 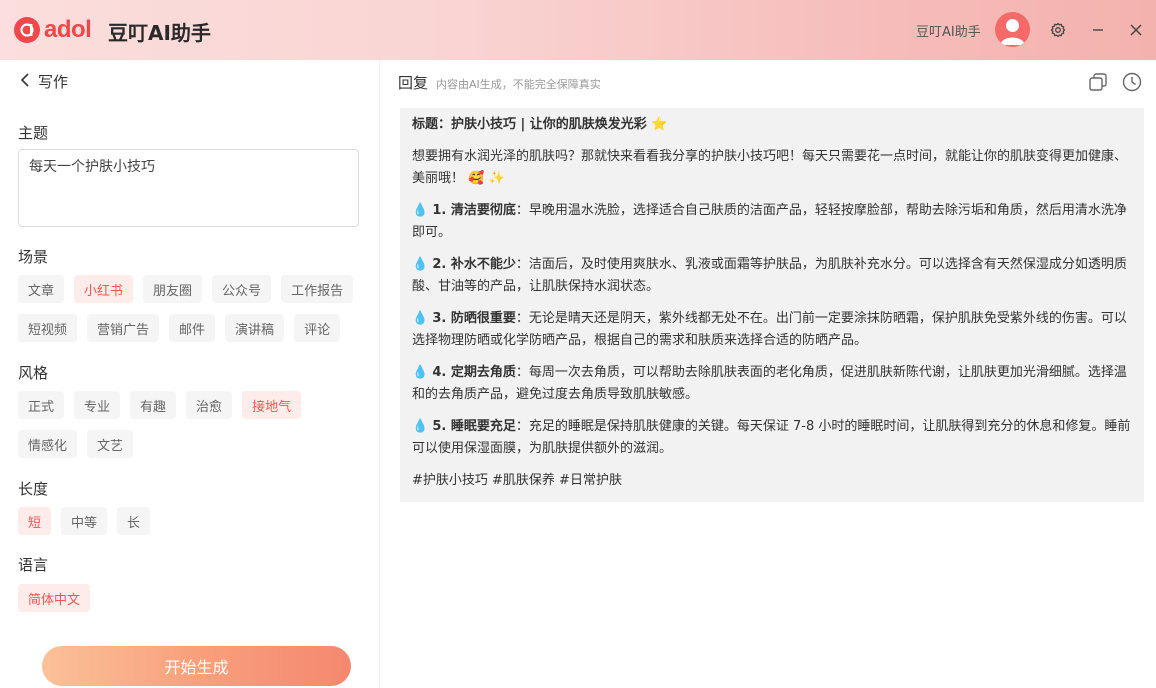 I want to click on tip-heading: 2. 补水不能少, so click(x=474, y=264).